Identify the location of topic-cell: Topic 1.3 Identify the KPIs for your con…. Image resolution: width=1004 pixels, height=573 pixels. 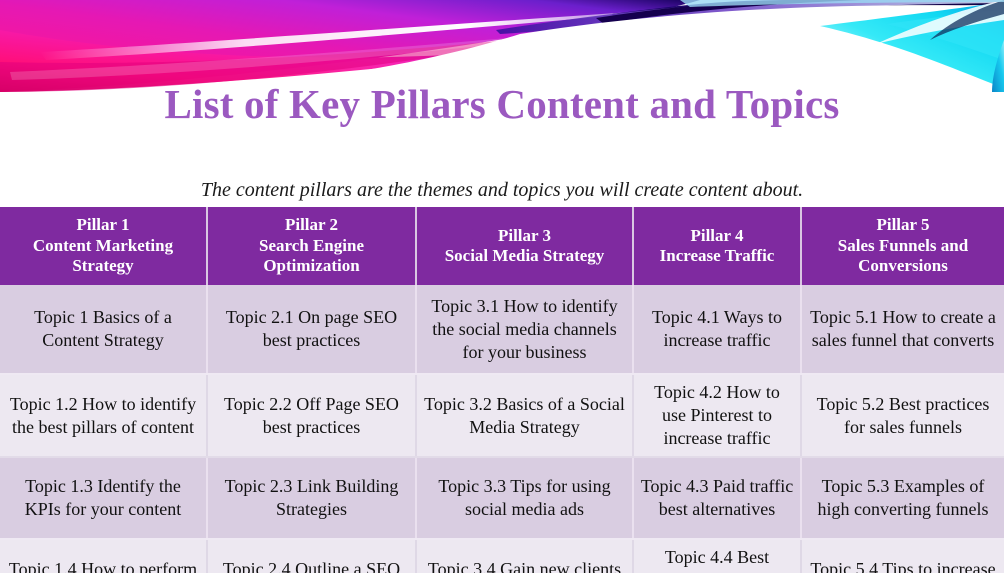
(104, 498).